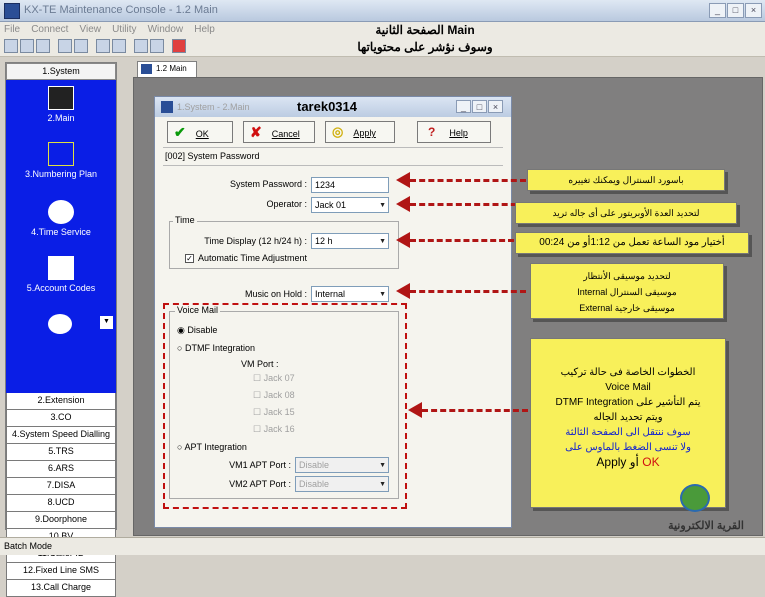  I want to click on operator-label: Operator :, so click(286, 204).